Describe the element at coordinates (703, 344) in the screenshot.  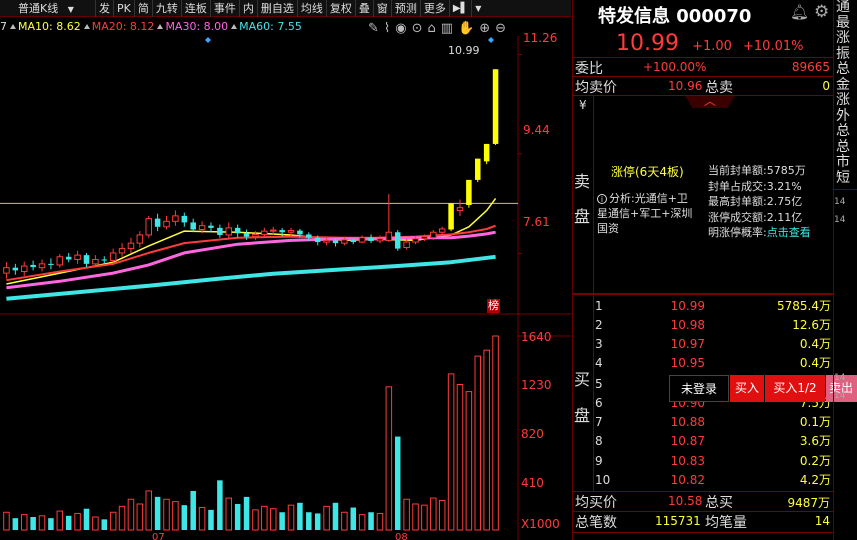
I see `order-book-row: 3 10.97 0.4万` at that location.